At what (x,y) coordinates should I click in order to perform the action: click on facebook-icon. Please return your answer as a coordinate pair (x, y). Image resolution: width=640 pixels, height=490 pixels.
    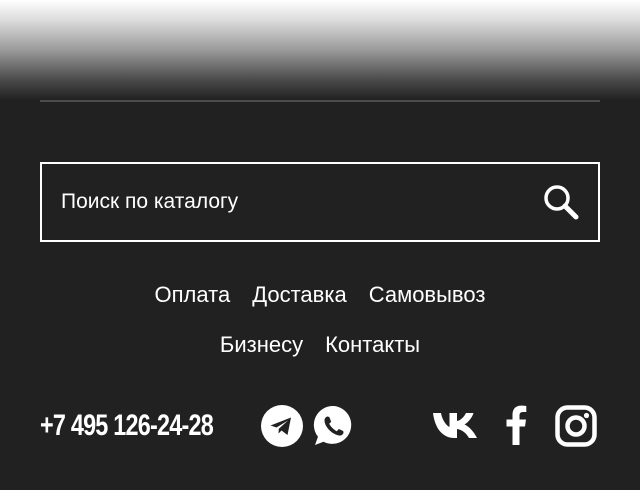
    Looking at the image, I should click on (516, 425).